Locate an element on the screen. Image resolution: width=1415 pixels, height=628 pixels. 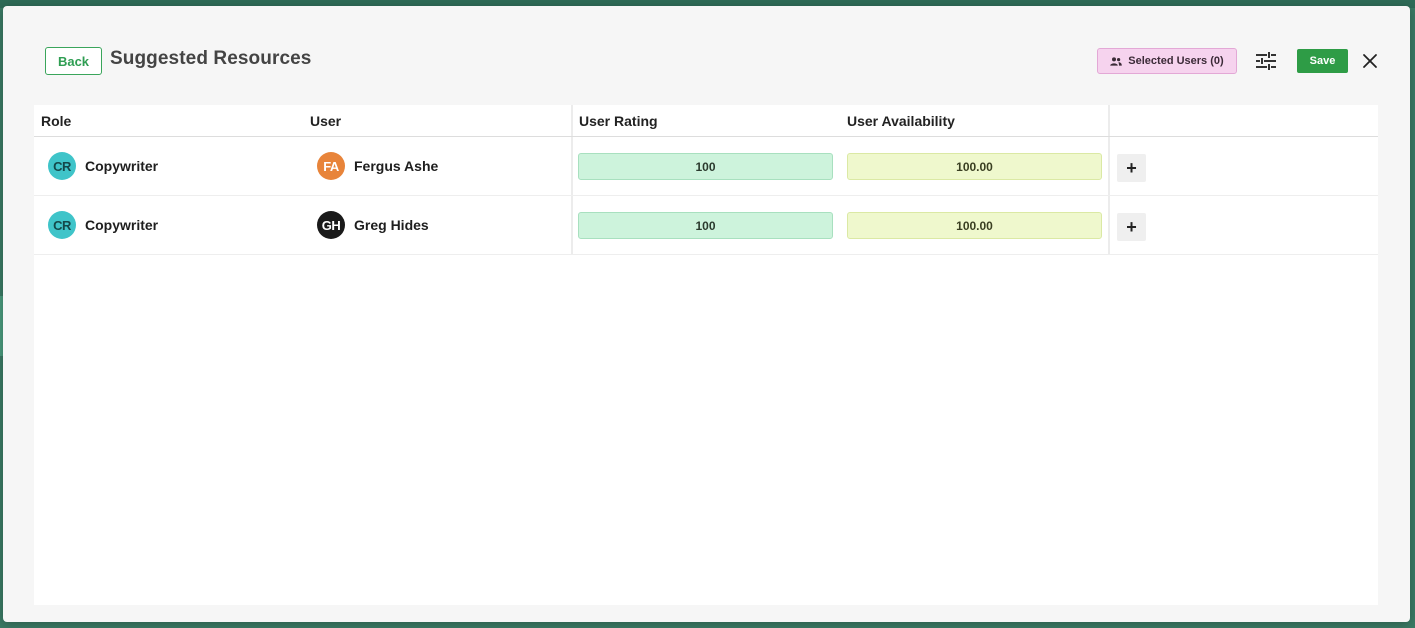
column-header-user: User is located at coordinates (325, 121).